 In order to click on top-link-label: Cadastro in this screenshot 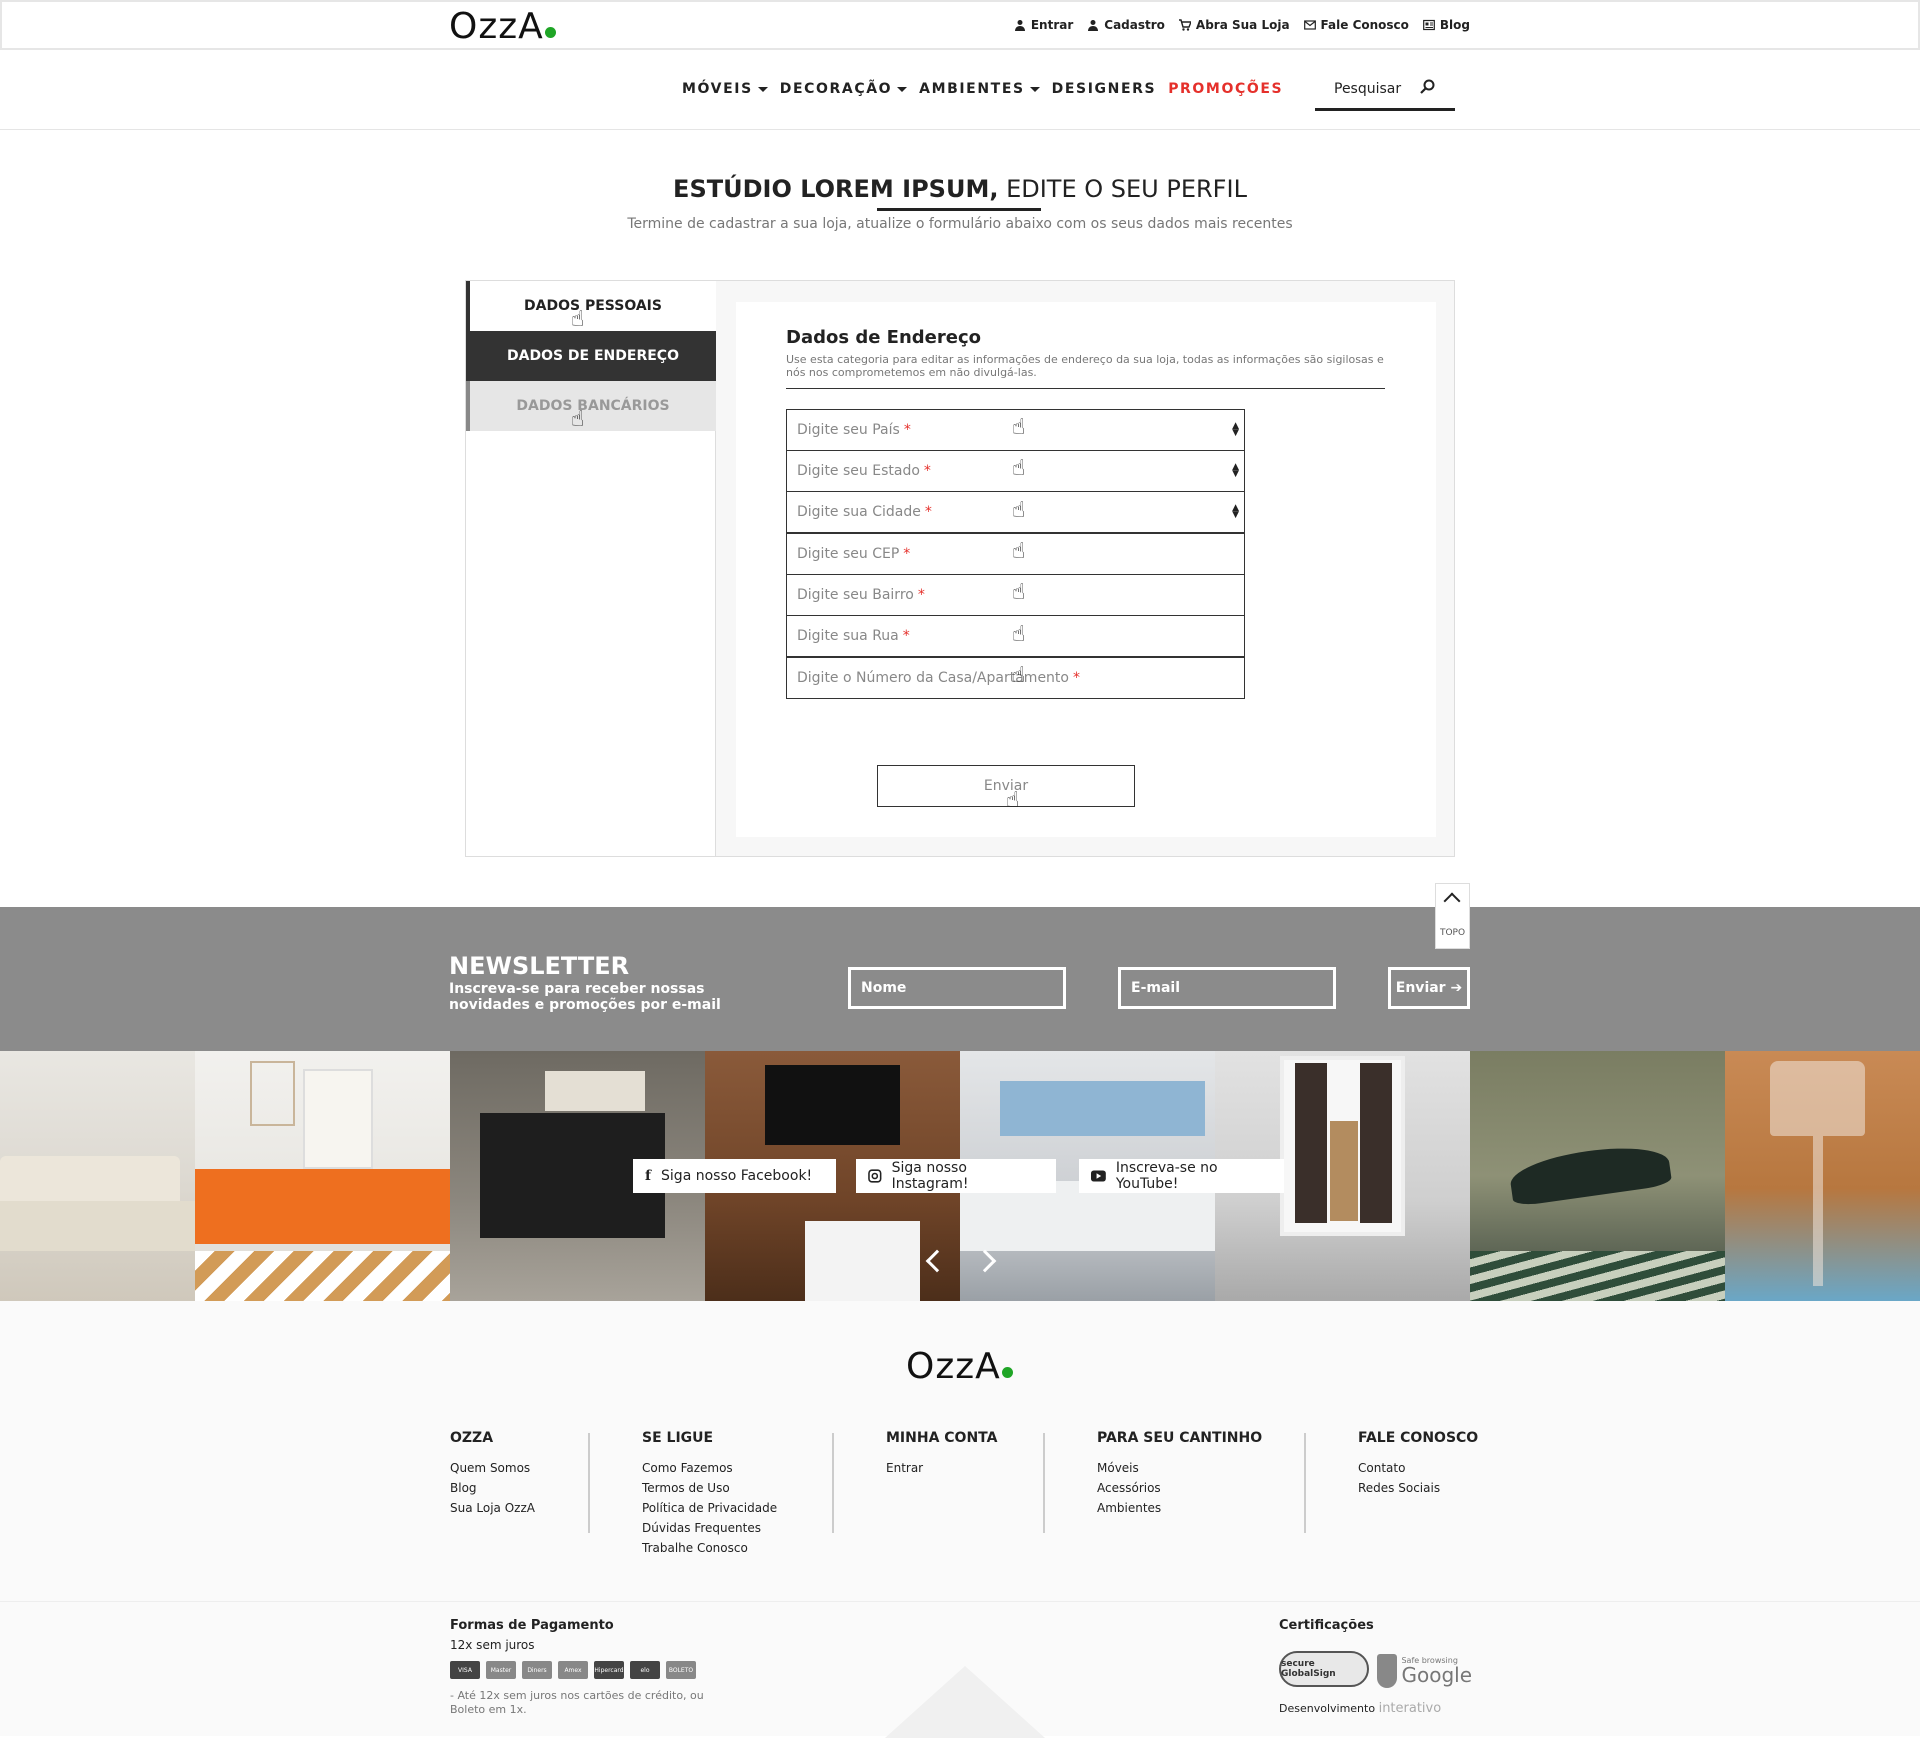, I will do `click(1134, 25)`.